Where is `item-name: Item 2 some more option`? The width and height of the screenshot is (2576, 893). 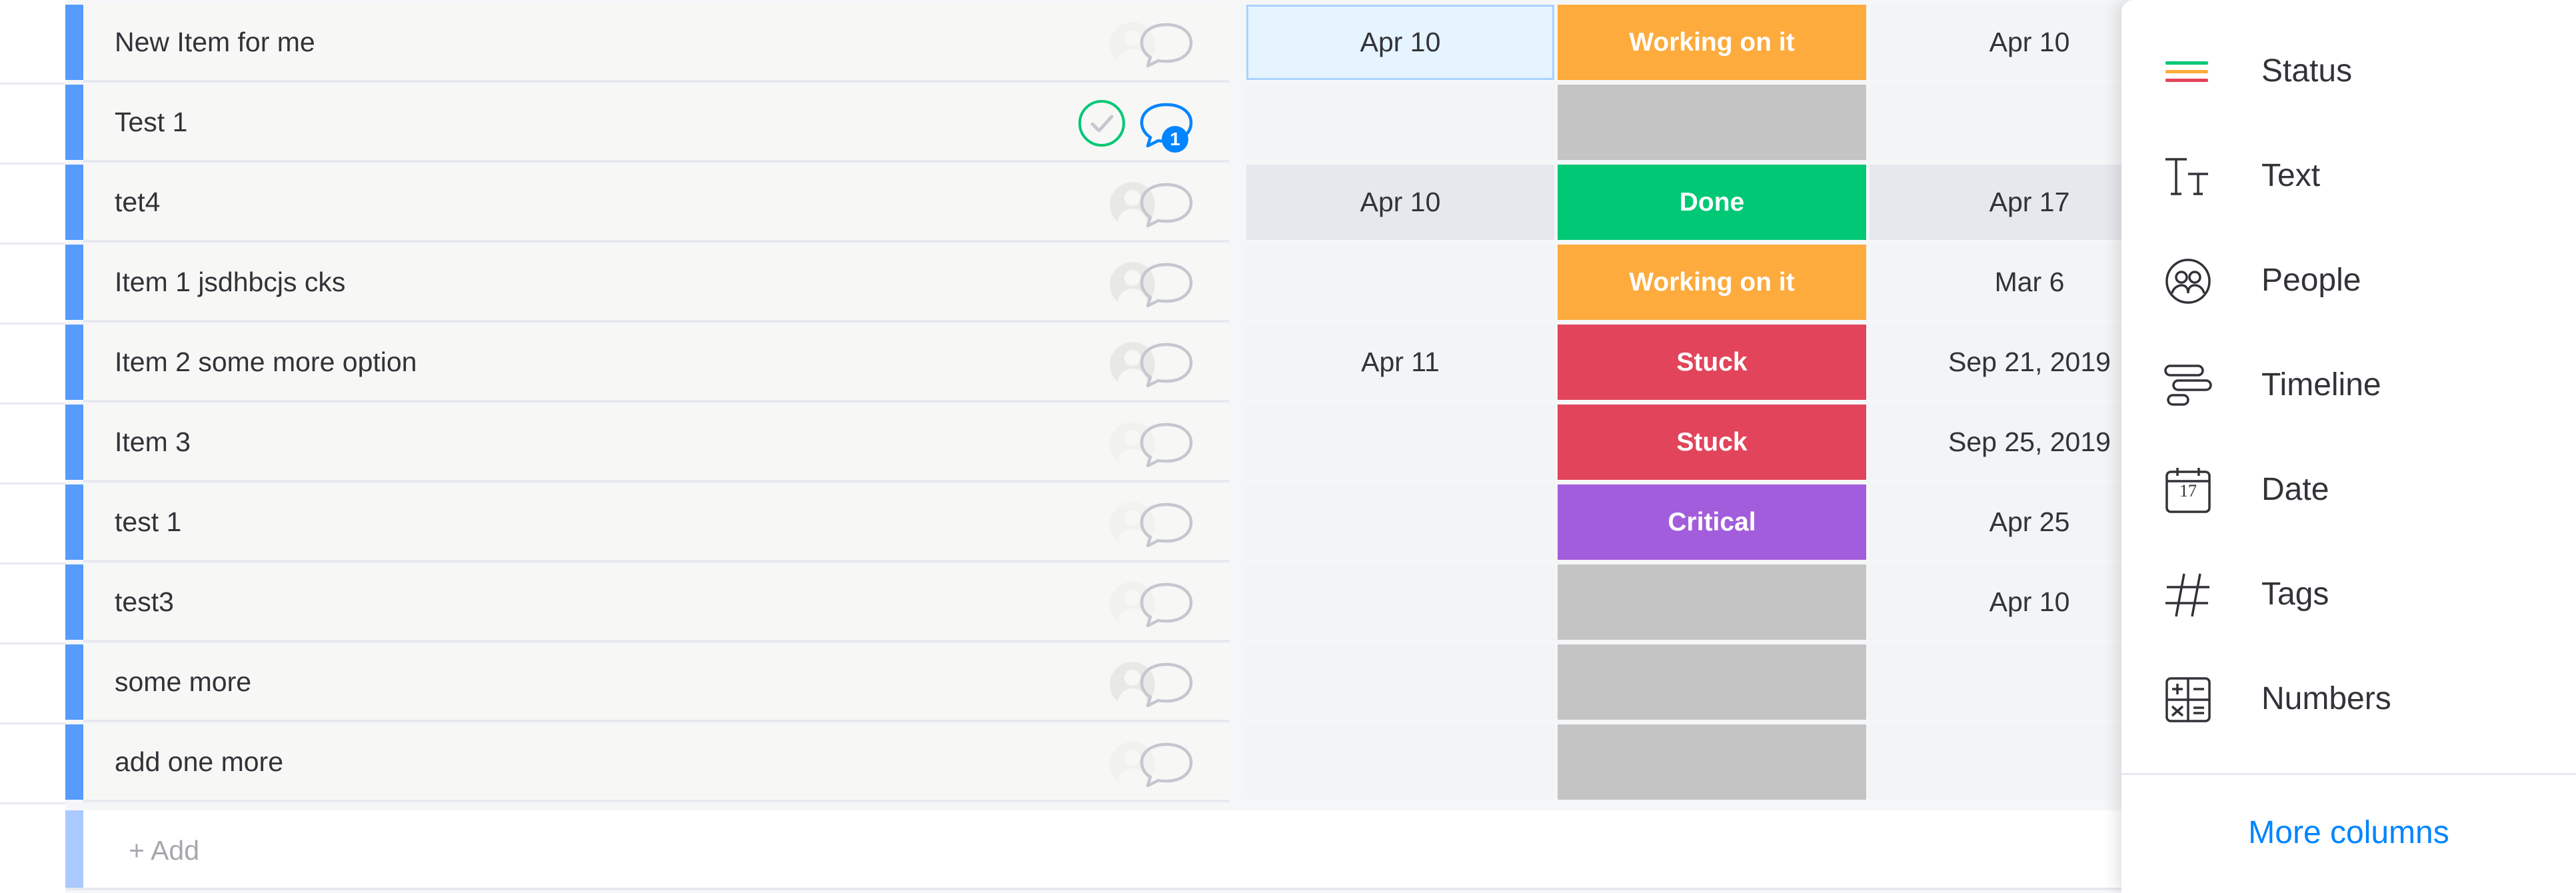
item-name: Item 2 some more option is located at coordinates (266, 362).